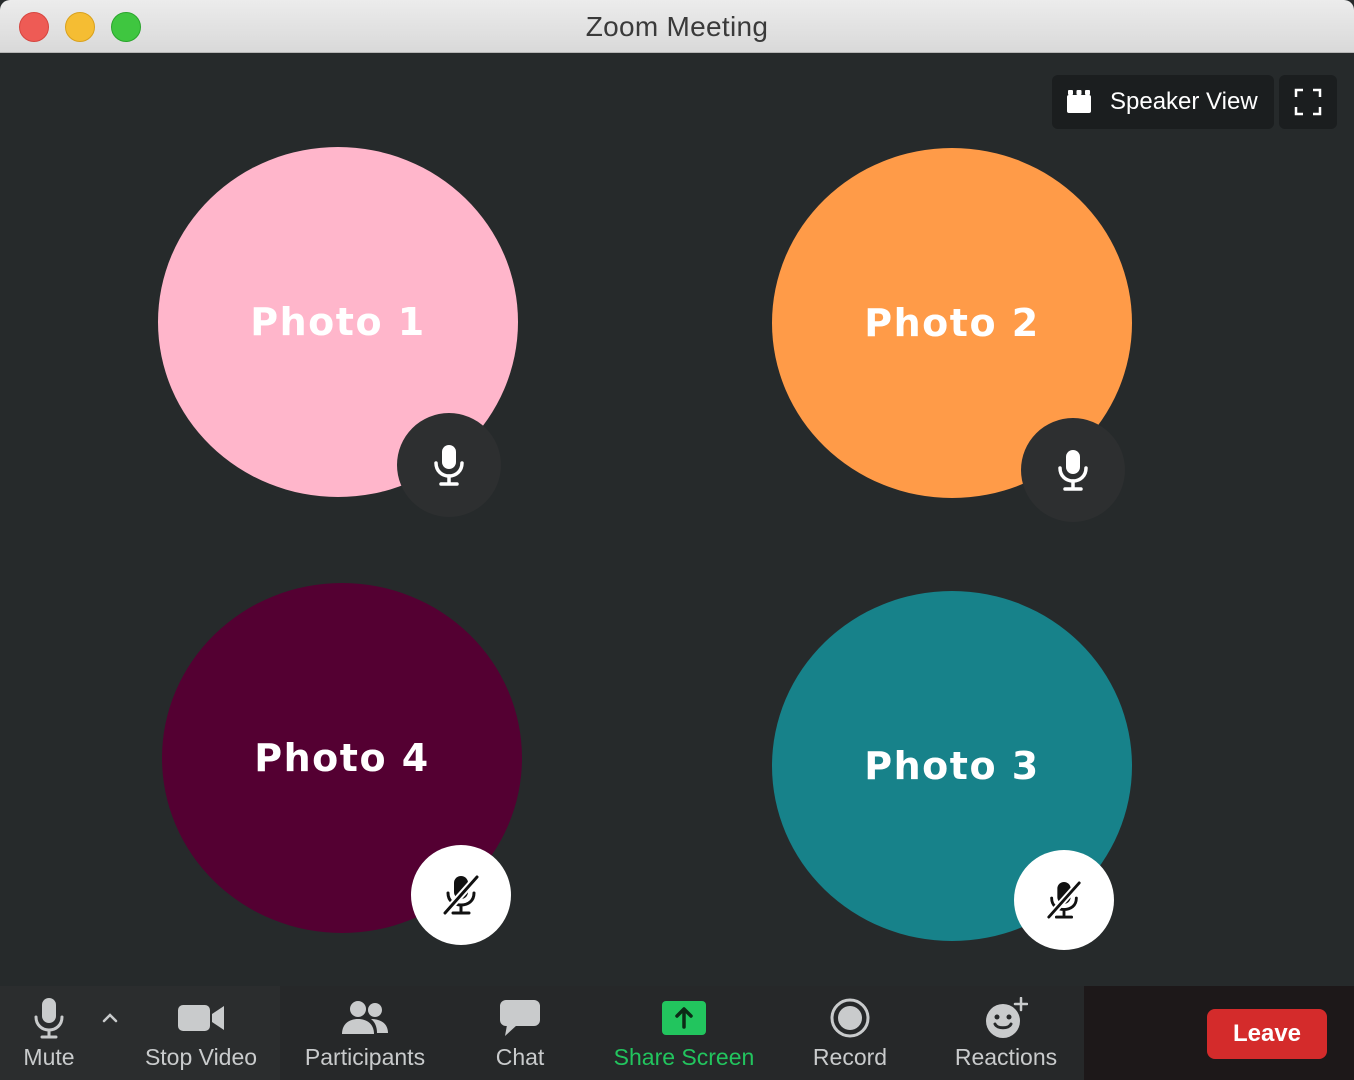  I want to click on reactions-label: Reactions, so click(1006, 1057).